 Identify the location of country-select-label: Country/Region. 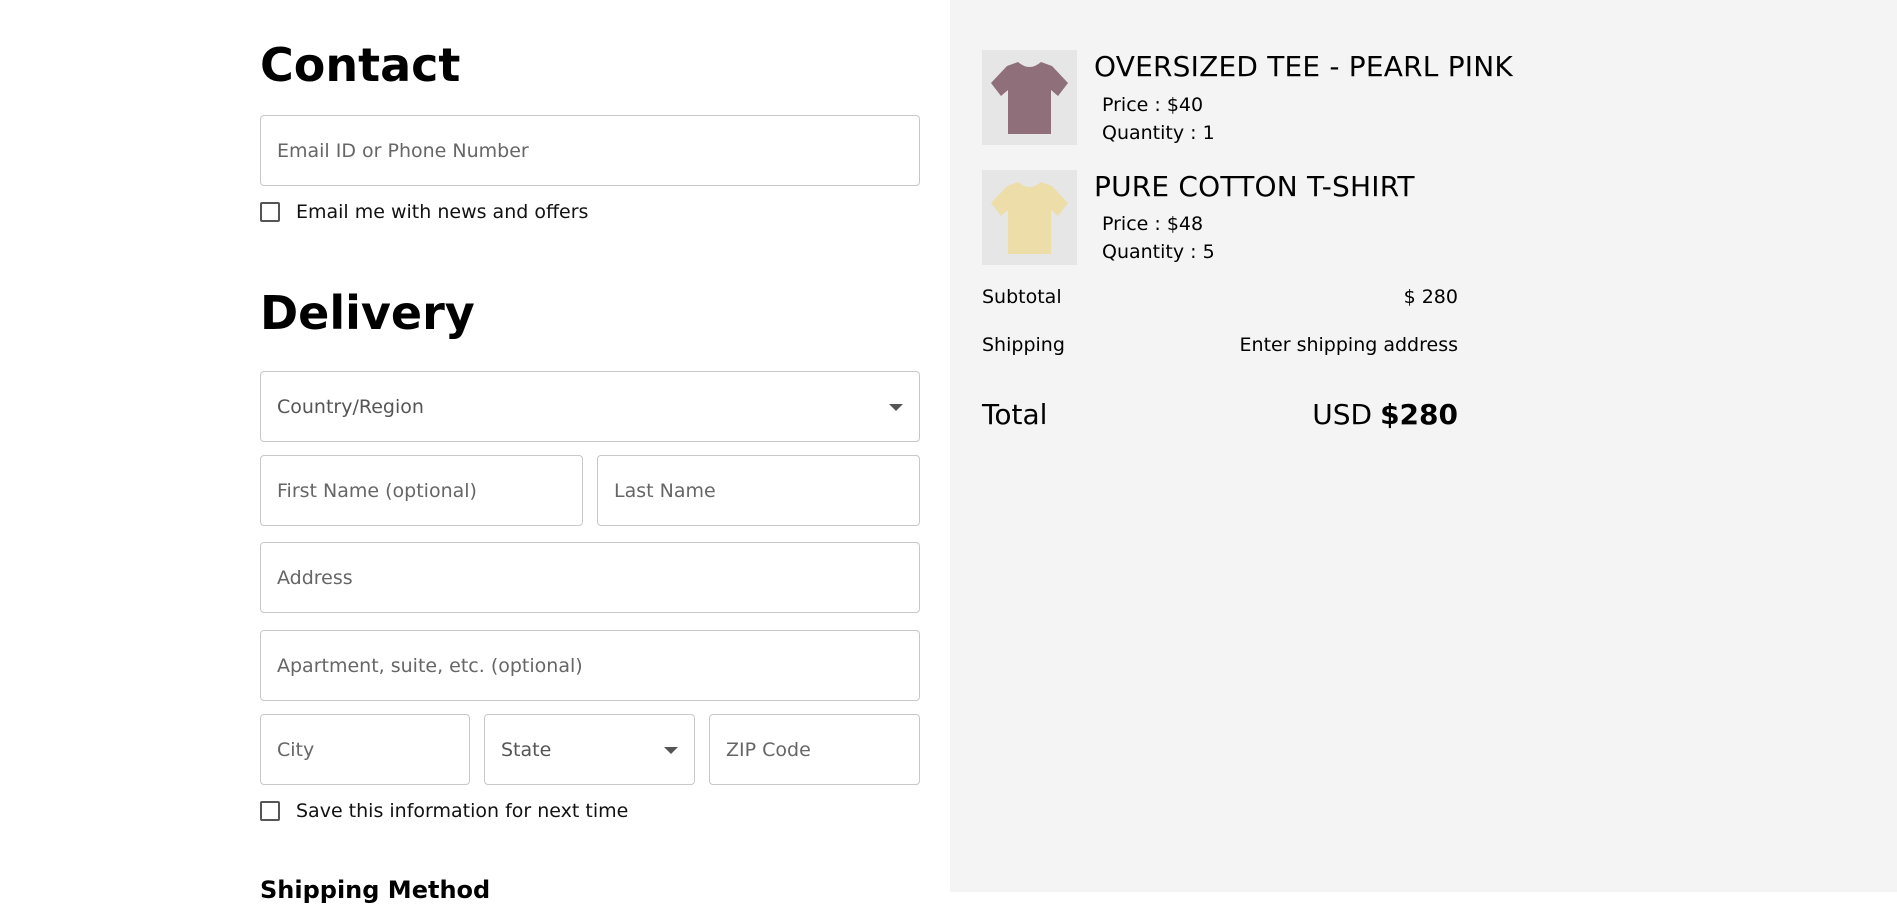
(350, 406).